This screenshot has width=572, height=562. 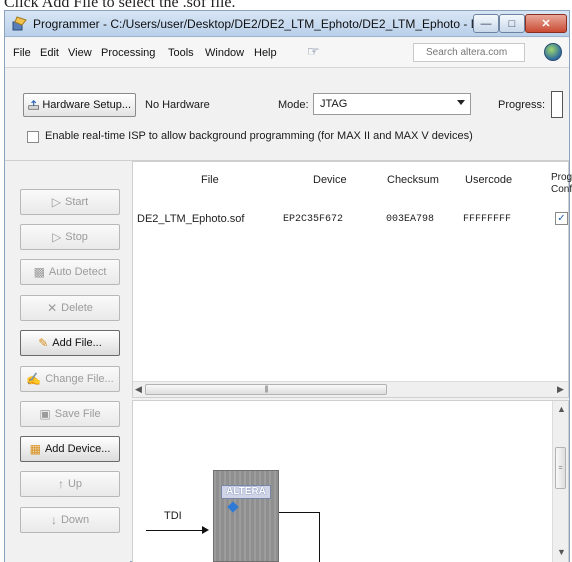 I want to click on scroll-up-icon: ▲, so click(x=561, y=409).